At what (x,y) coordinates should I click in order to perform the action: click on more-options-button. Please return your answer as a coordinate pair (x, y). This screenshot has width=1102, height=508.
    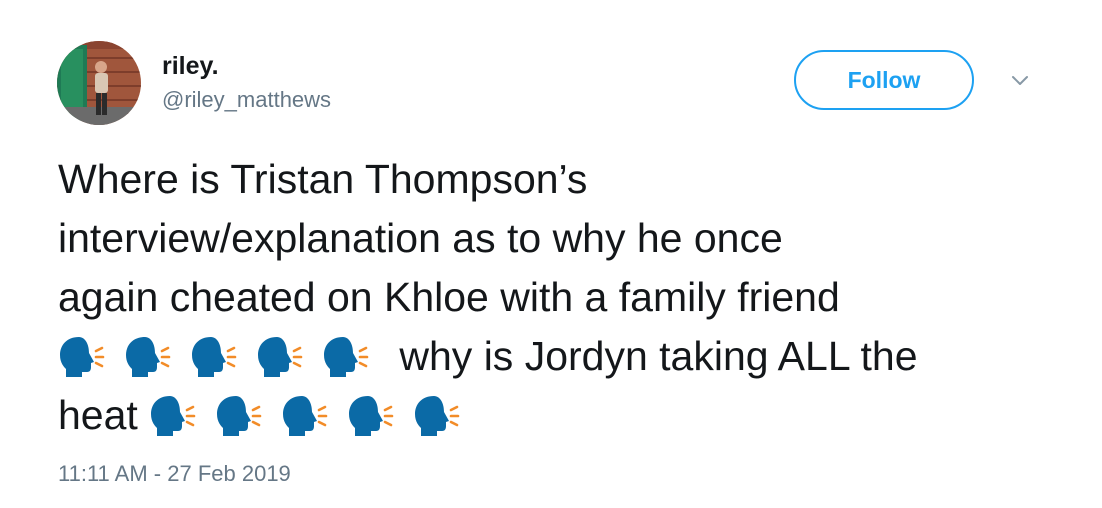
    Looking at the image, I should click on (1020, 81).